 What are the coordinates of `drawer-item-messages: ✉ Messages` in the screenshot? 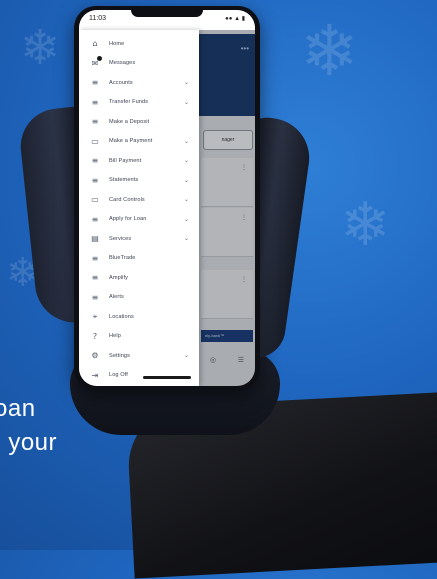 It's located at (139, 64).